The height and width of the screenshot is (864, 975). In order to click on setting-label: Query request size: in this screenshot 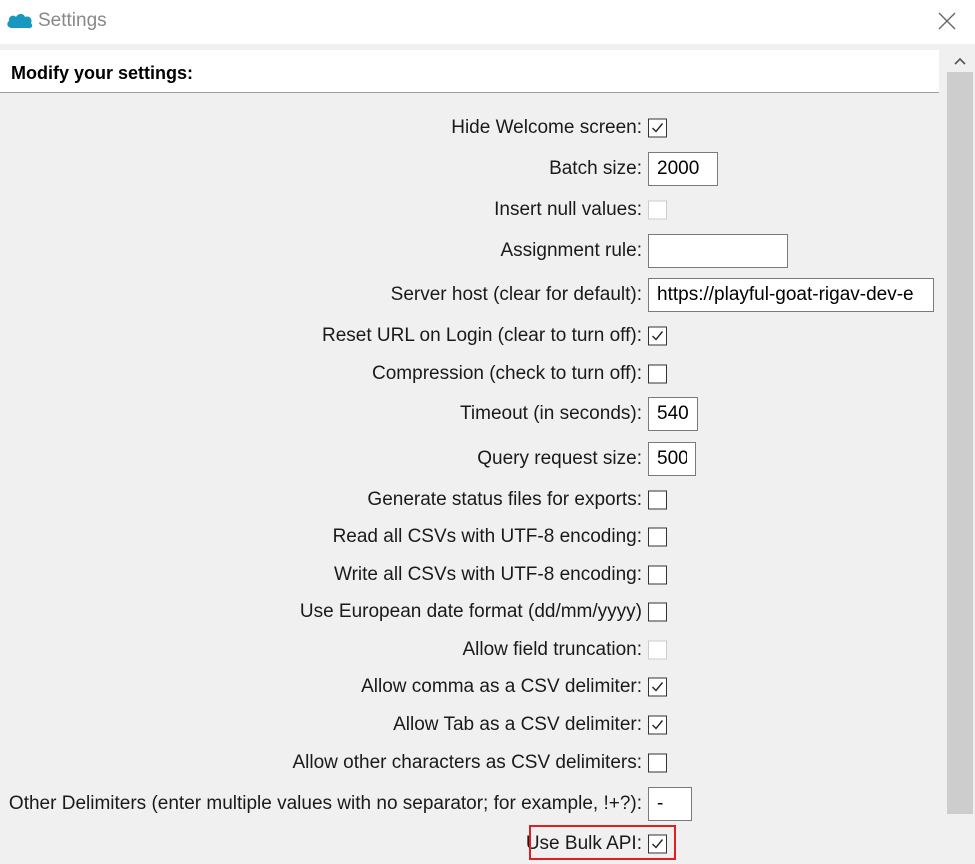, I will do `click(559, 458)`.